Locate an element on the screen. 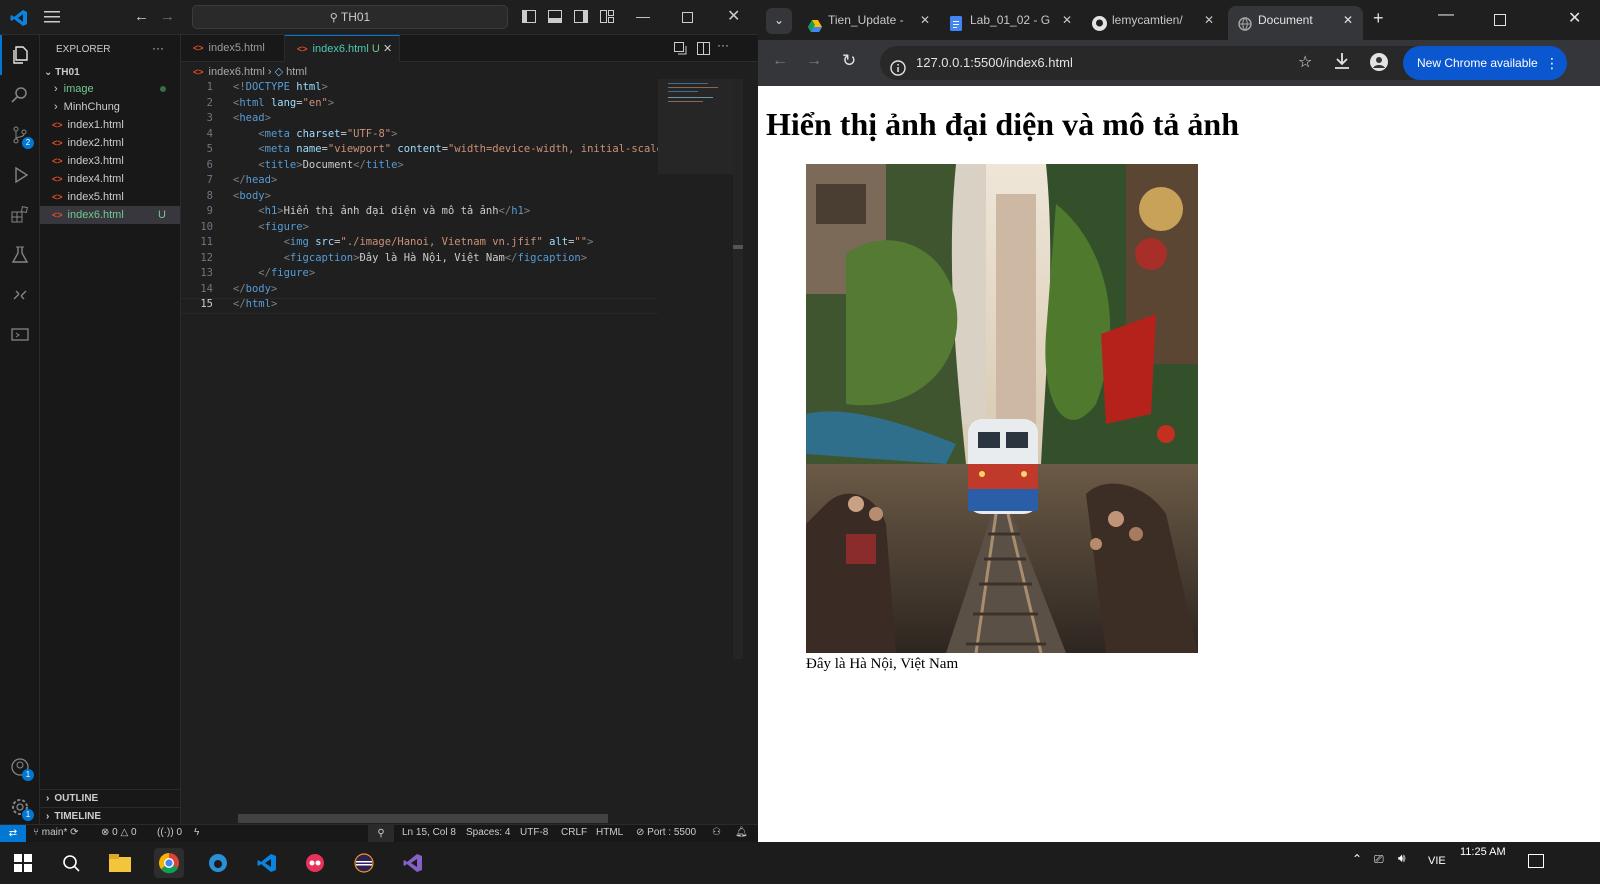 This screenshot has width=1600, height=884. reload-icon: ↻ is located at coordinates (849, 61).